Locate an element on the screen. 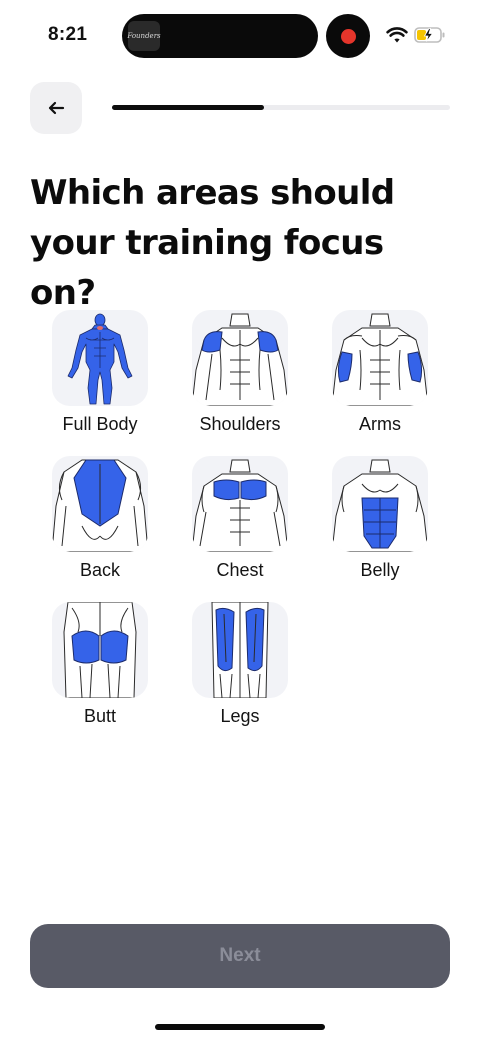 The width and height of the screenshot is (480, 1040). back-icon is located at coordinates (100, 505).